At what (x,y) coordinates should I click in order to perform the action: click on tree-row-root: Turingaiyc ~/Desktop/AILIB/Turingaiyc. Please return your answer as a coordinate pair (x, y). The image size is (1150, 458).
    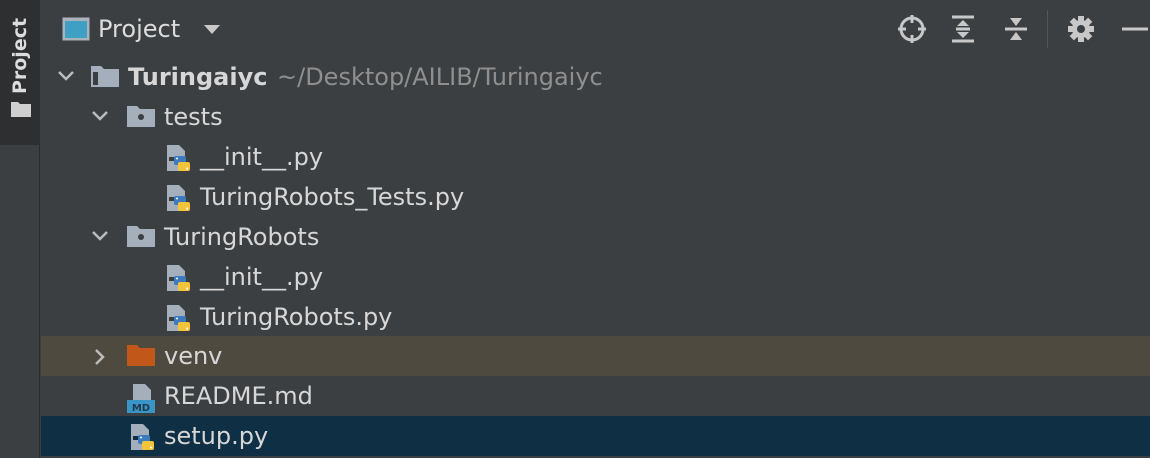
    Looking at the image, I should click on (595, 77).